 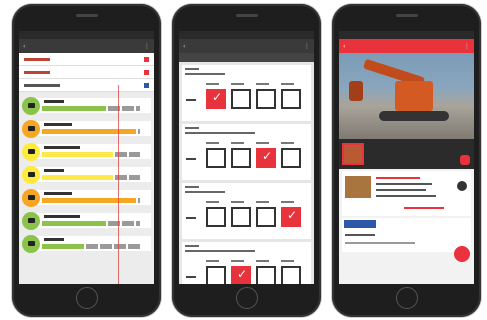 What do you see at coordinates (414, 116) in the screenshot?
I see `excavator-track` at bounding box center [414, 116].